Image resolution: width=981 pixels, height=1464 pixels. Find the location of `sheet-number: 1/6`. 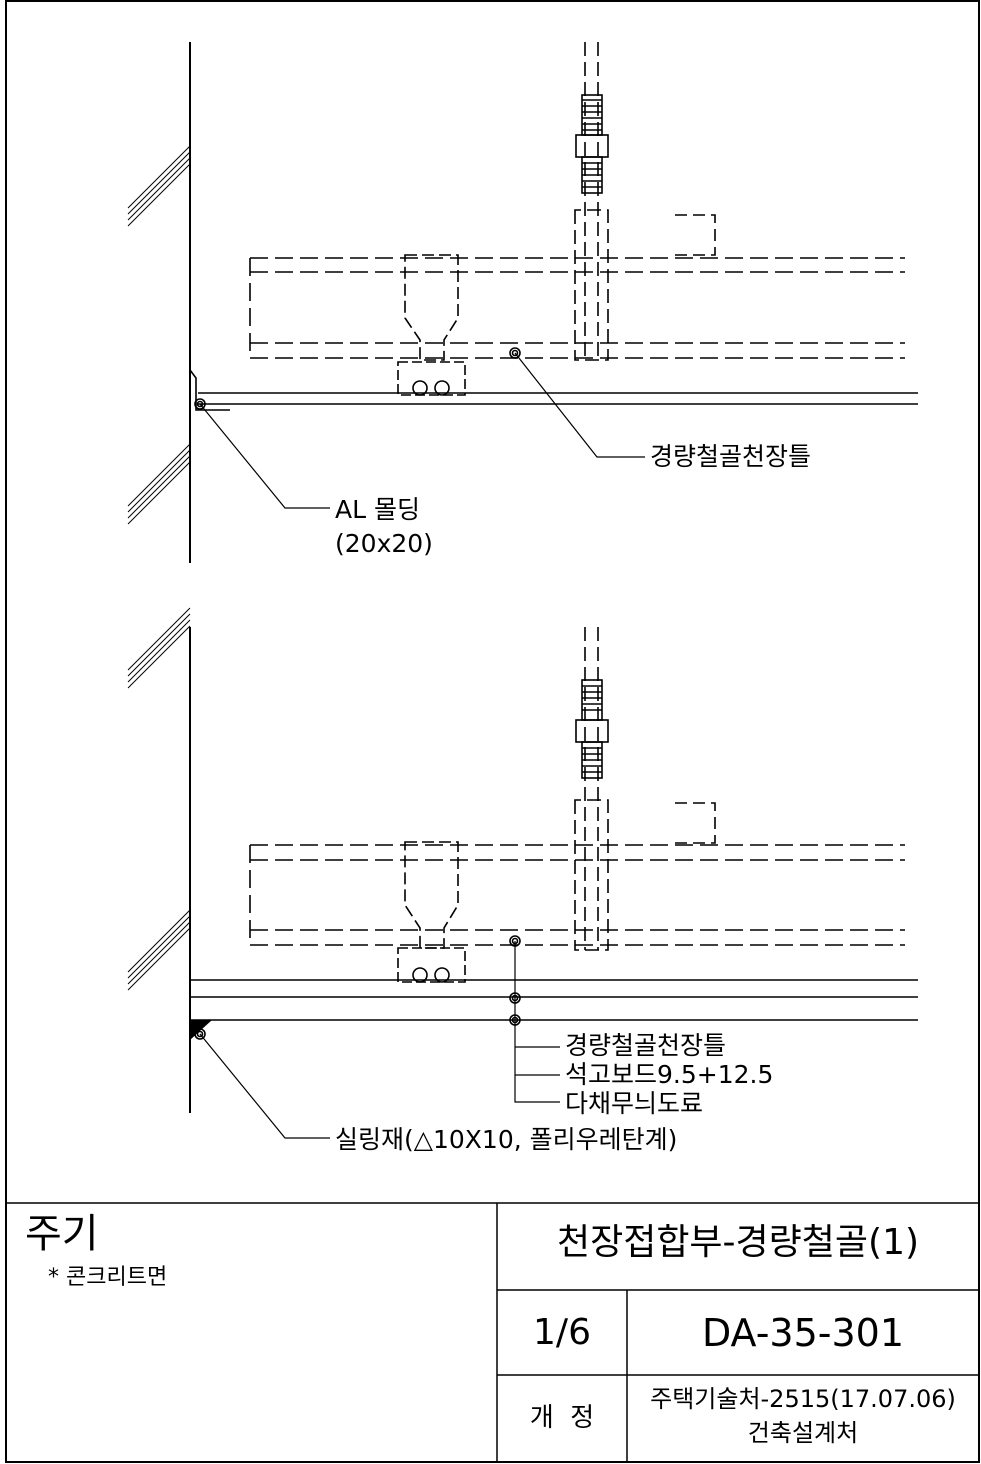

sheet-number: 1/6 is located at coordinates (562, 1332).